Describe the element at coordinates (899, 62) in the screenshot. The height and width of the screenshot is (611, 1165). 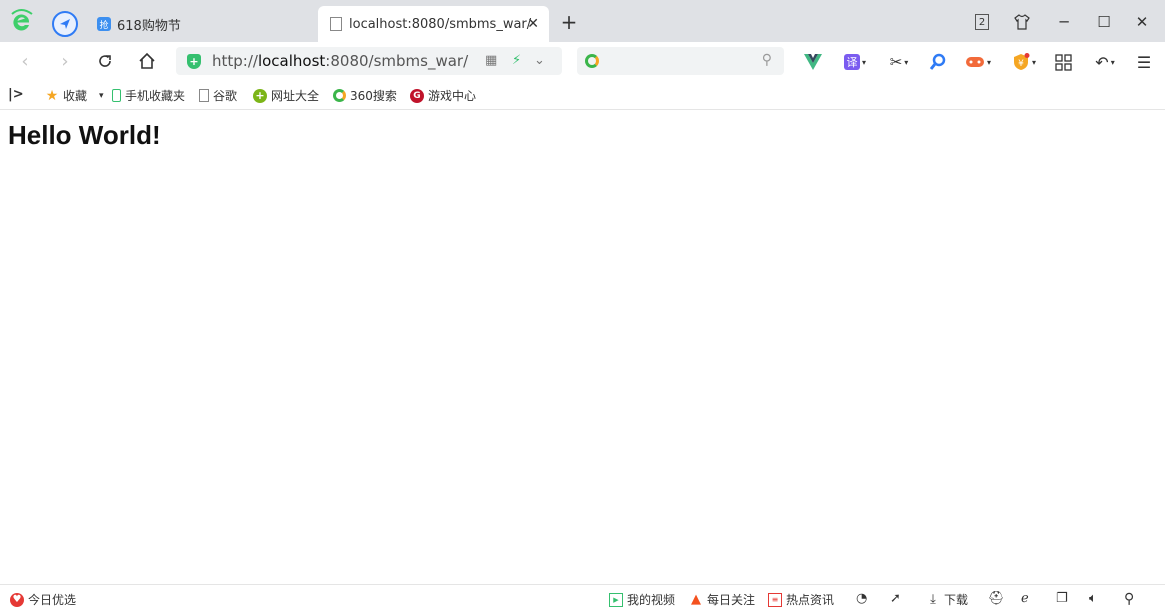
I see `screenshot-icon: ✂ ▾` at that location.